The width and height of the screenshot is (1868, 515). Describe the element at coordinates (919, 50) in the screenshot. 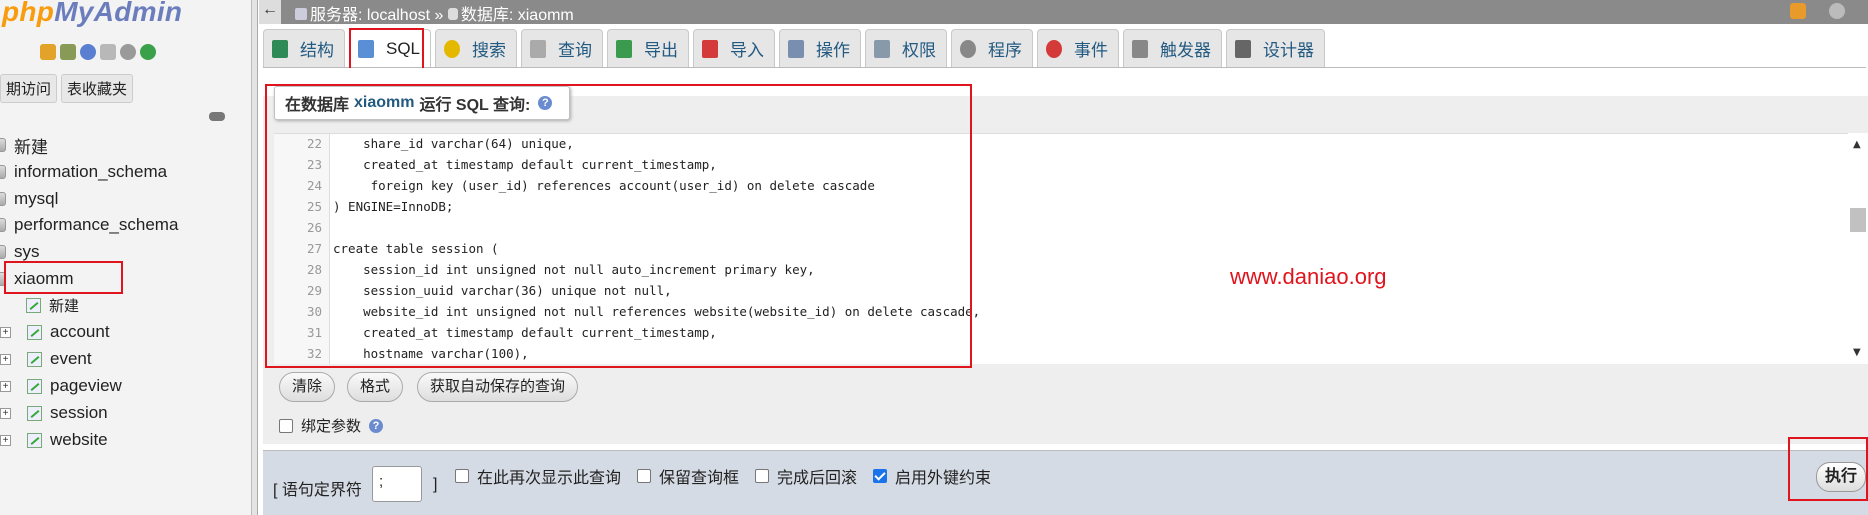

I see `tab-label: 权限` at that location.